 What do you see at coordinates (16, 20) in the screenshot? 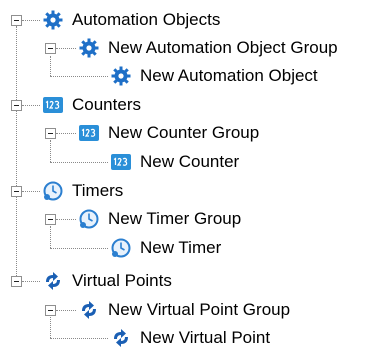
I see `collapse-toggle-automation` at bounding box center [16, 20].